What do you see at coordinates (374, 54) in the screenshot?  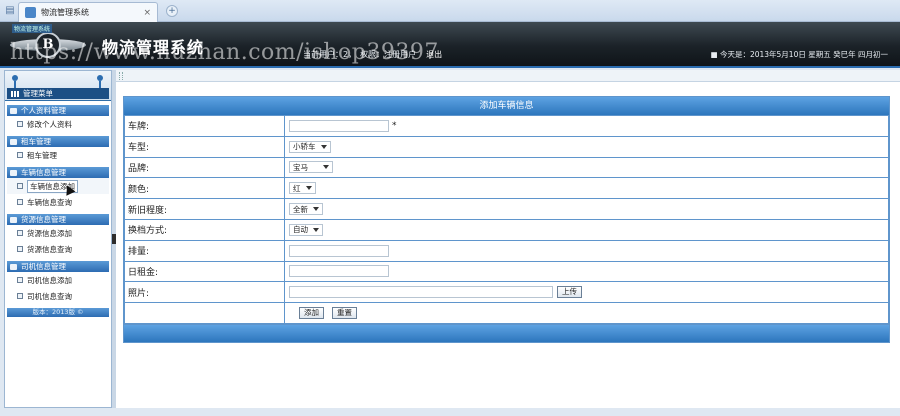 I see `user-info: 当前用户：2， 权限：注册用户 退出` at bounding box center [374, 54].